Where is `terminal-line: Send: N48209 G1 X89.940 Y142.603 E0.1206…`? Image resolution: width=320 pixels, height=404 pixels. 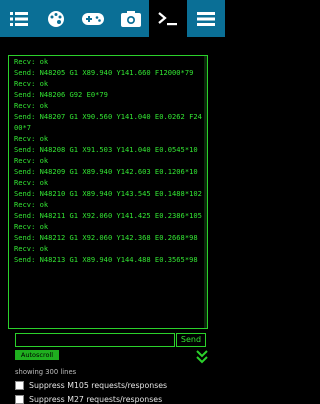
terminal-line: Send: N48209 G1 X89.940 Y142.603 E0.1206… is located at coordinates (106, 171).